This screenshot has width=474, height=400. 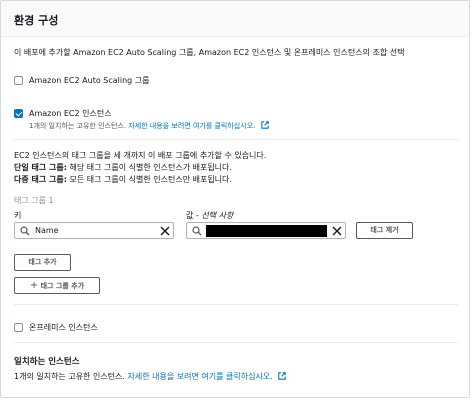 What do you see at coordinates (70, 113) in the screenshot?
I see `ec2-label: Amazon EC2 인스턴스` at bounding box center [70, 113].